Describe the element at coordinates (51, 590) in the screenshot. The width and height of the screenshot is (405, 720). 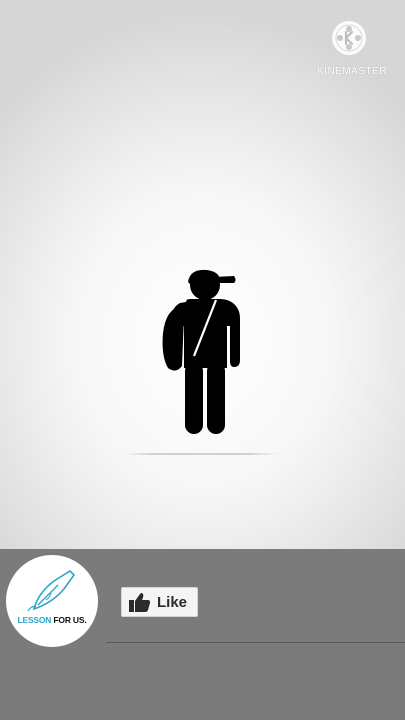
I see `fountain-pen-logo-icon` at that location.